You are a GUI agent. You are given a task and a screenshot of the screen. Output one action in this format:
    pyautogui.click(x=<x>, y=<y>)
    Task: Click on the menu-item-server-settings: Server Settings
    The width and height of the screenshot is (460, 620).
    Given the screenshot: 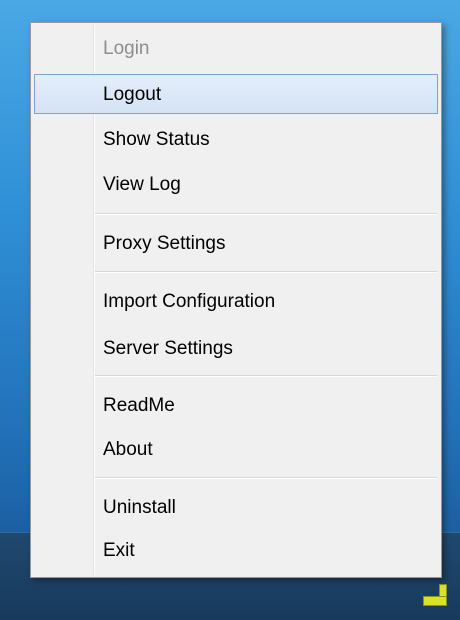 What is the action you would take?
    pyautogui.click(x=236, y=348)
    